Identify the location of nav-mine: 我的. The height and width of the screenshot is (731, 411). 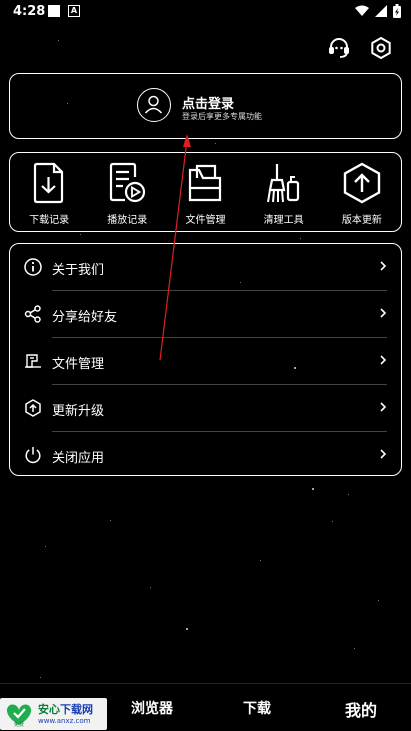
(361, 709).